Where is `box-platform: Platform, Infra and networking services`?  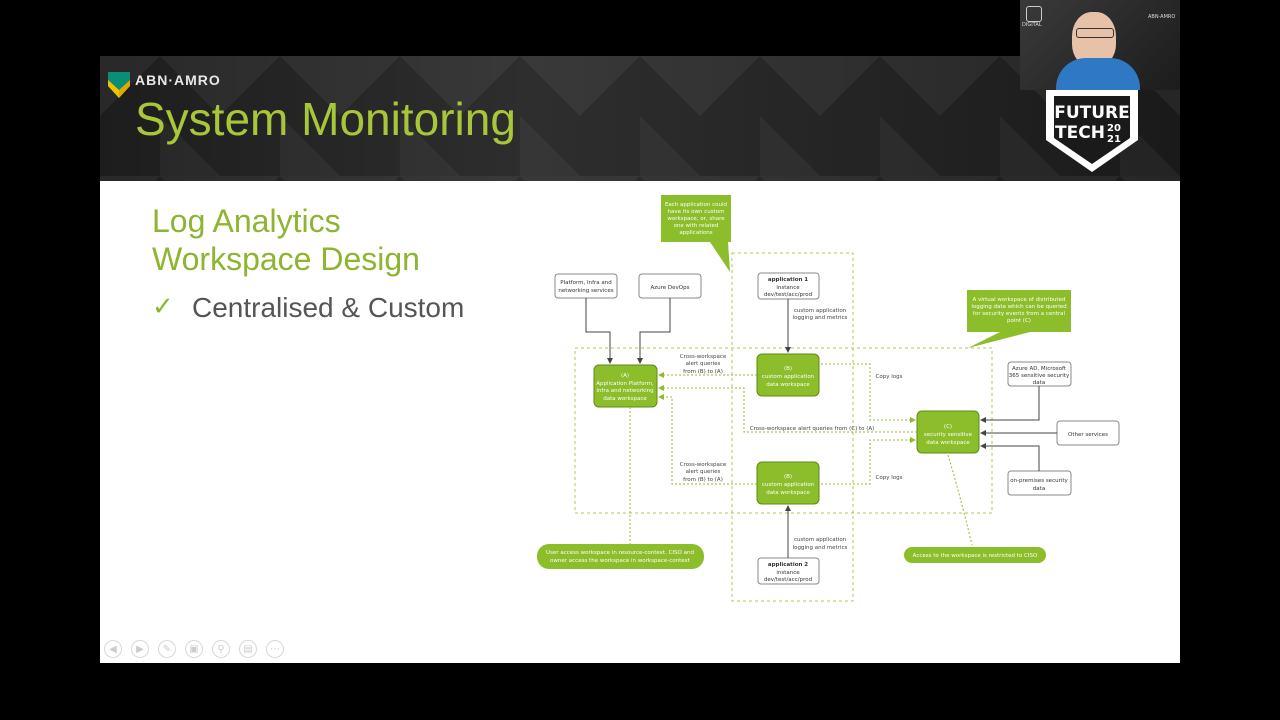 box-platform: Platform, Infra and networking services is located at coordinates (586, 286).